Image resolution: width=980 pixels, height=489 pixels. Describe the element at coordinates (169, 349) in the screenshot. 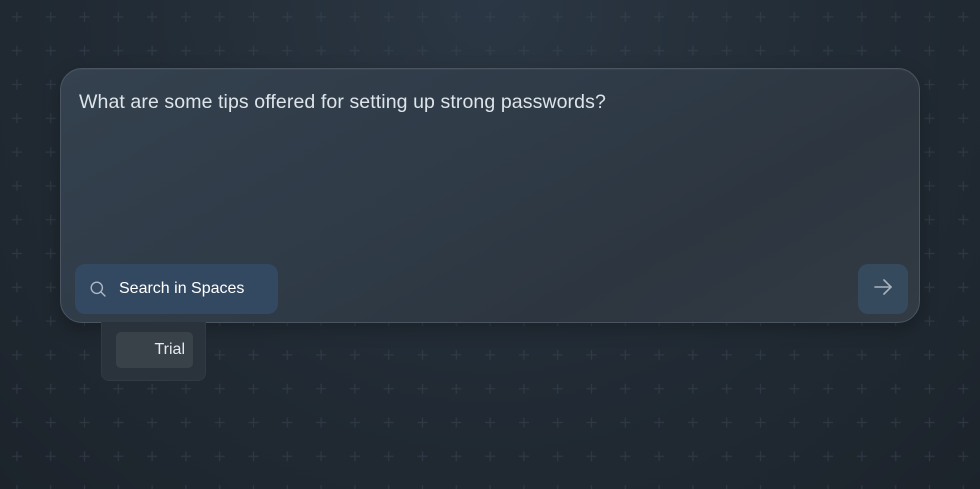

I see `space-item-label: Trial` at that location.